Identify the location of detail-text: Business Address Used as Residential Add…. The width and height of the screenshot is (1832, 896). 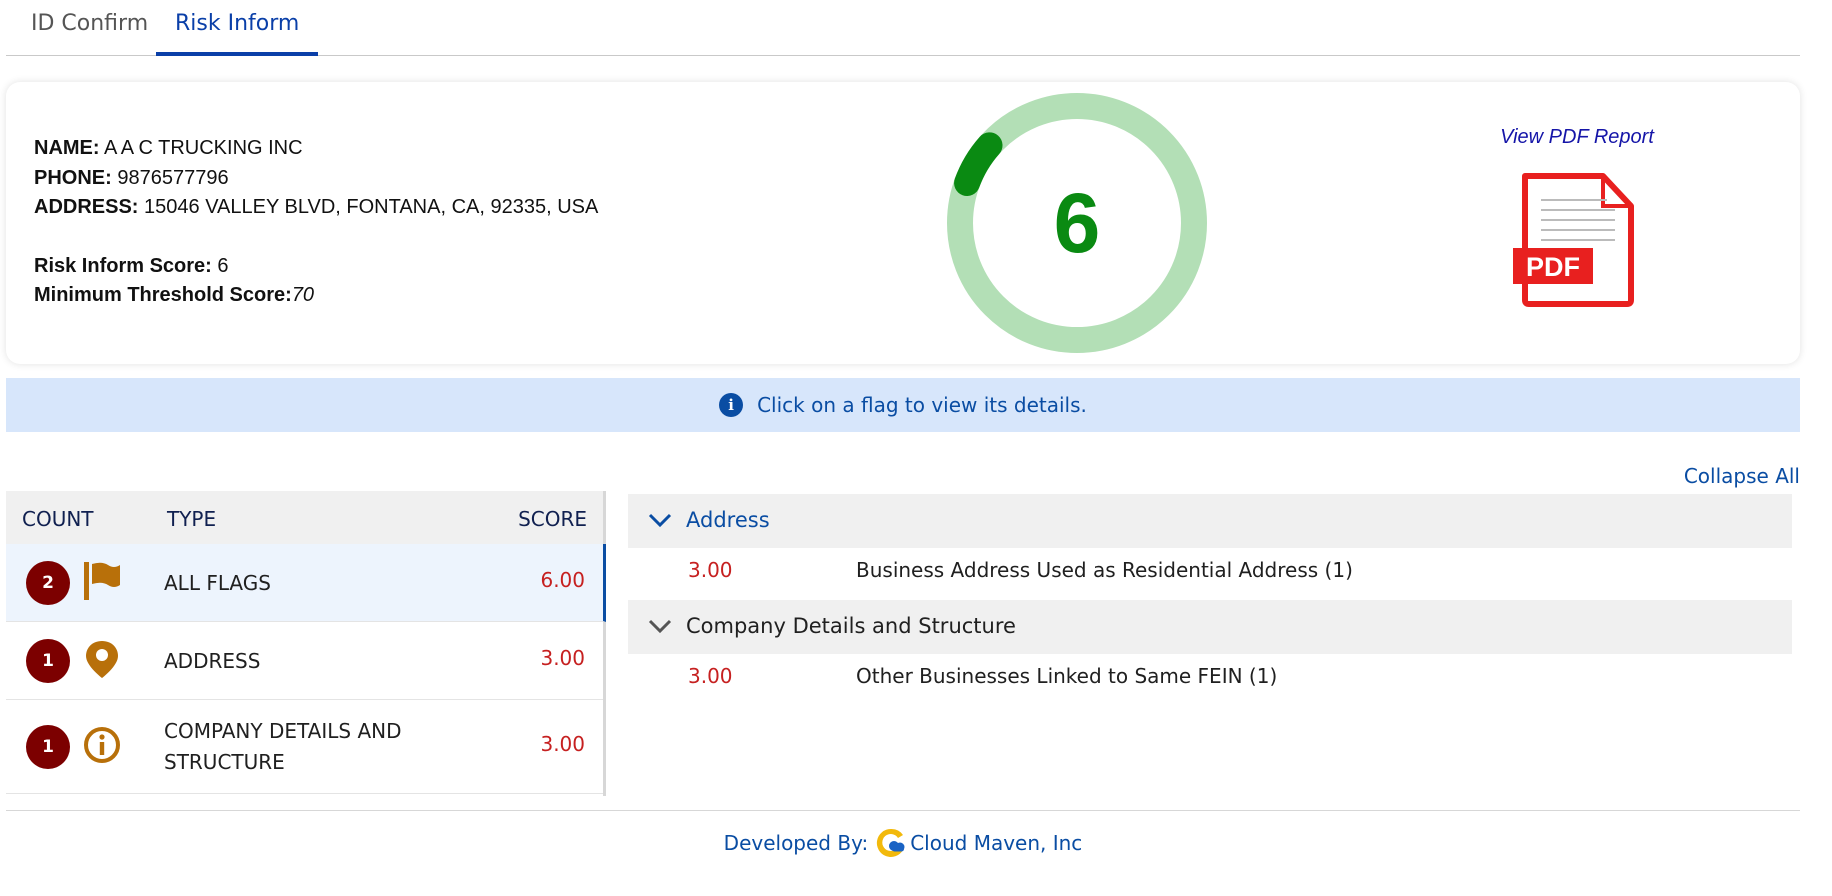
(1104, 570).